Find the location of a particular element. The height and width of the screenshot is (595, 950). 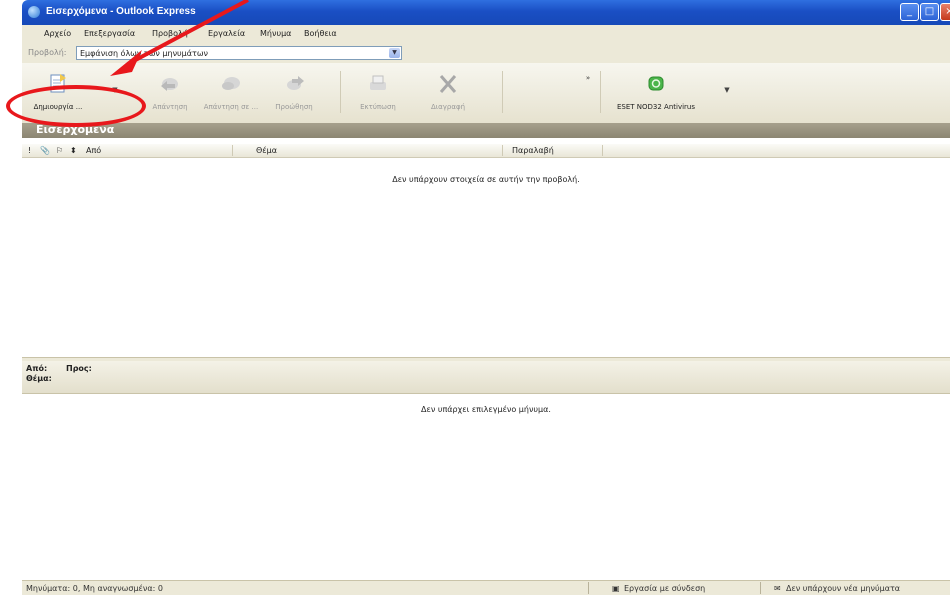

preview-header: Από: Προς: Θέμα: is located at coordinates (486, 377).